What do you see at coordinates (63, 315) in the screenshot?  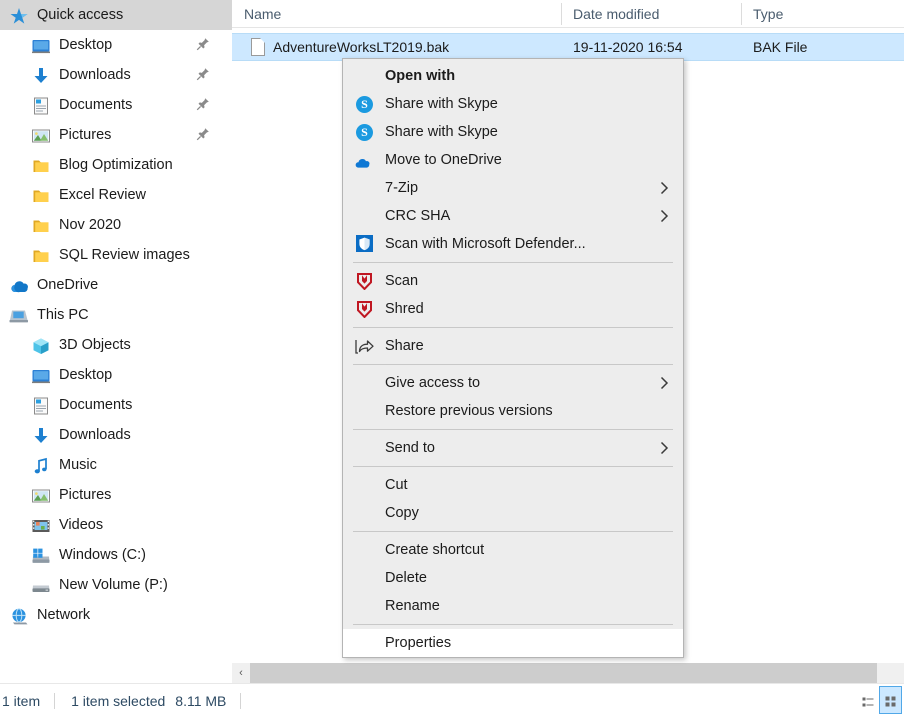 I see `sidebar-item-label: This PC` at bounding box center [63, 315].